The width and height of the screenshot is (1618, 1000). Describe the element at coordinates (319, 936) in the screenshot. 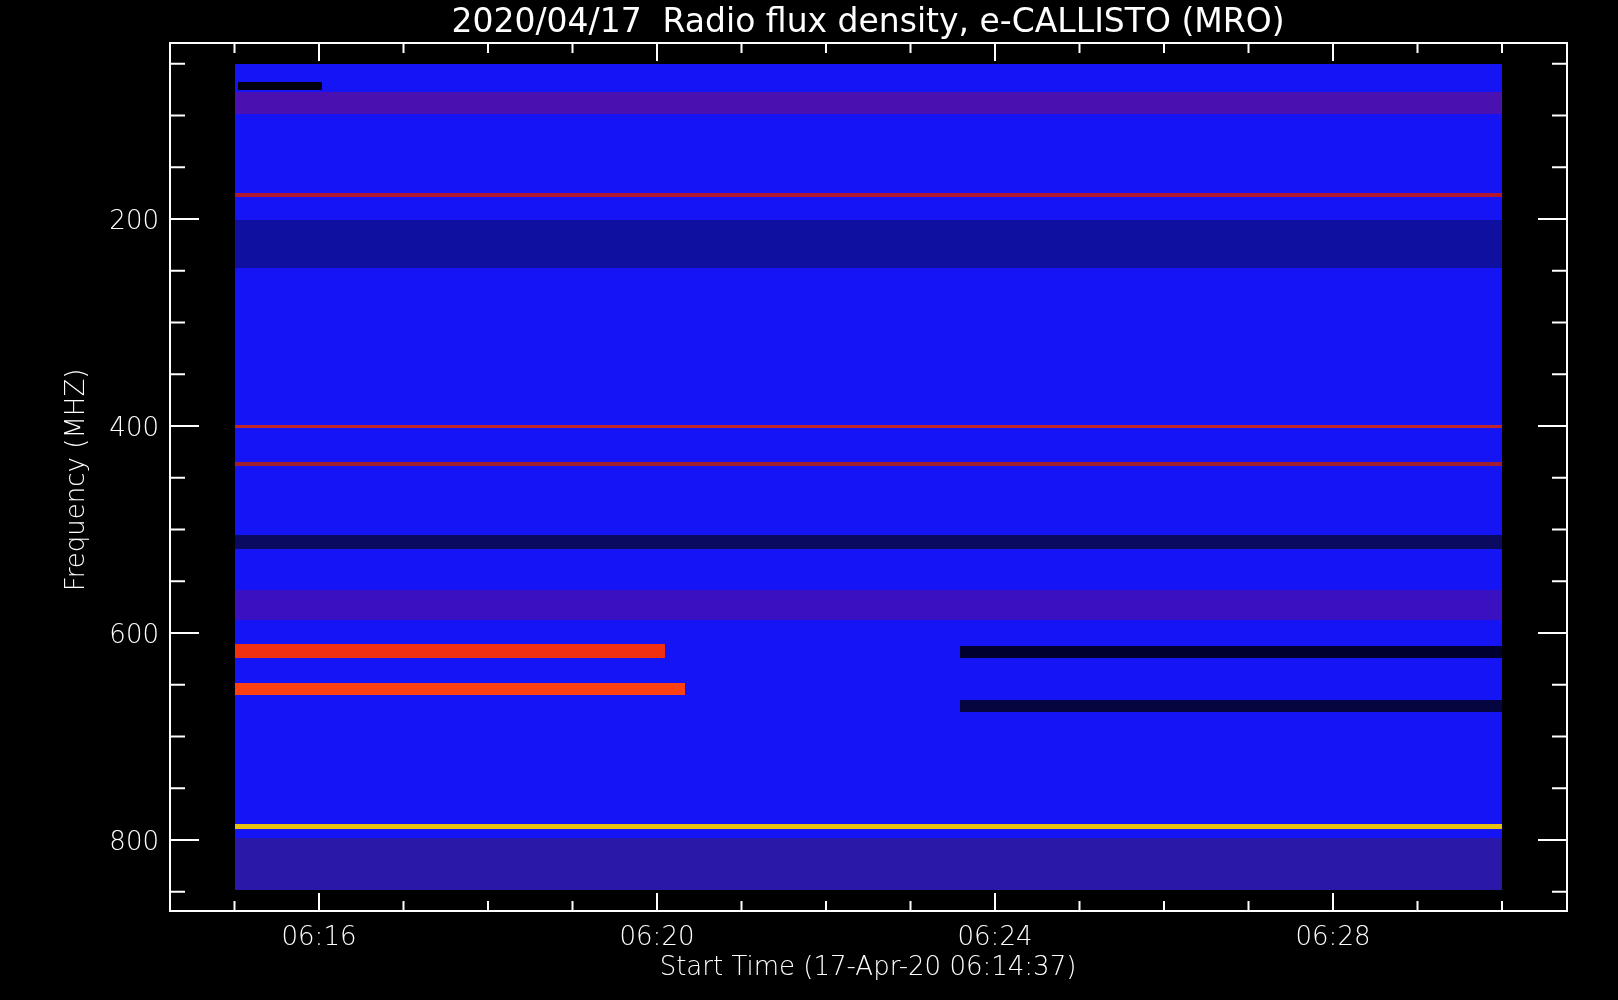

I see `tick-label: 06:16` at that location.